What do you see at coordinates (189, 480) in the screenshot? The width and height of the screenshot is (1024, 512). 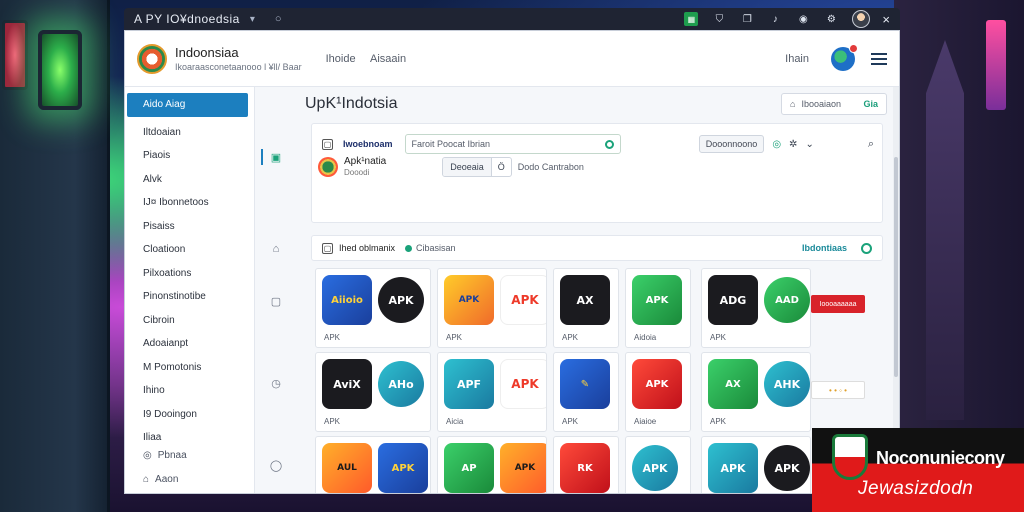 I see `sidebar-footer-item: ⌂ Aaon` at bounding box center [189, 480].